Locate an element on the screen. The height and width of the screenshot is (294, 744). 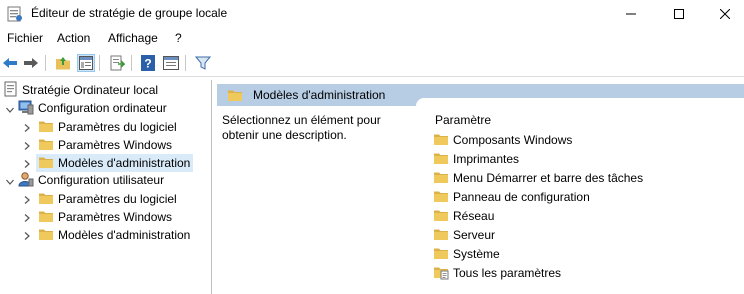
list-item: Système is located at coordinates (466, 254).